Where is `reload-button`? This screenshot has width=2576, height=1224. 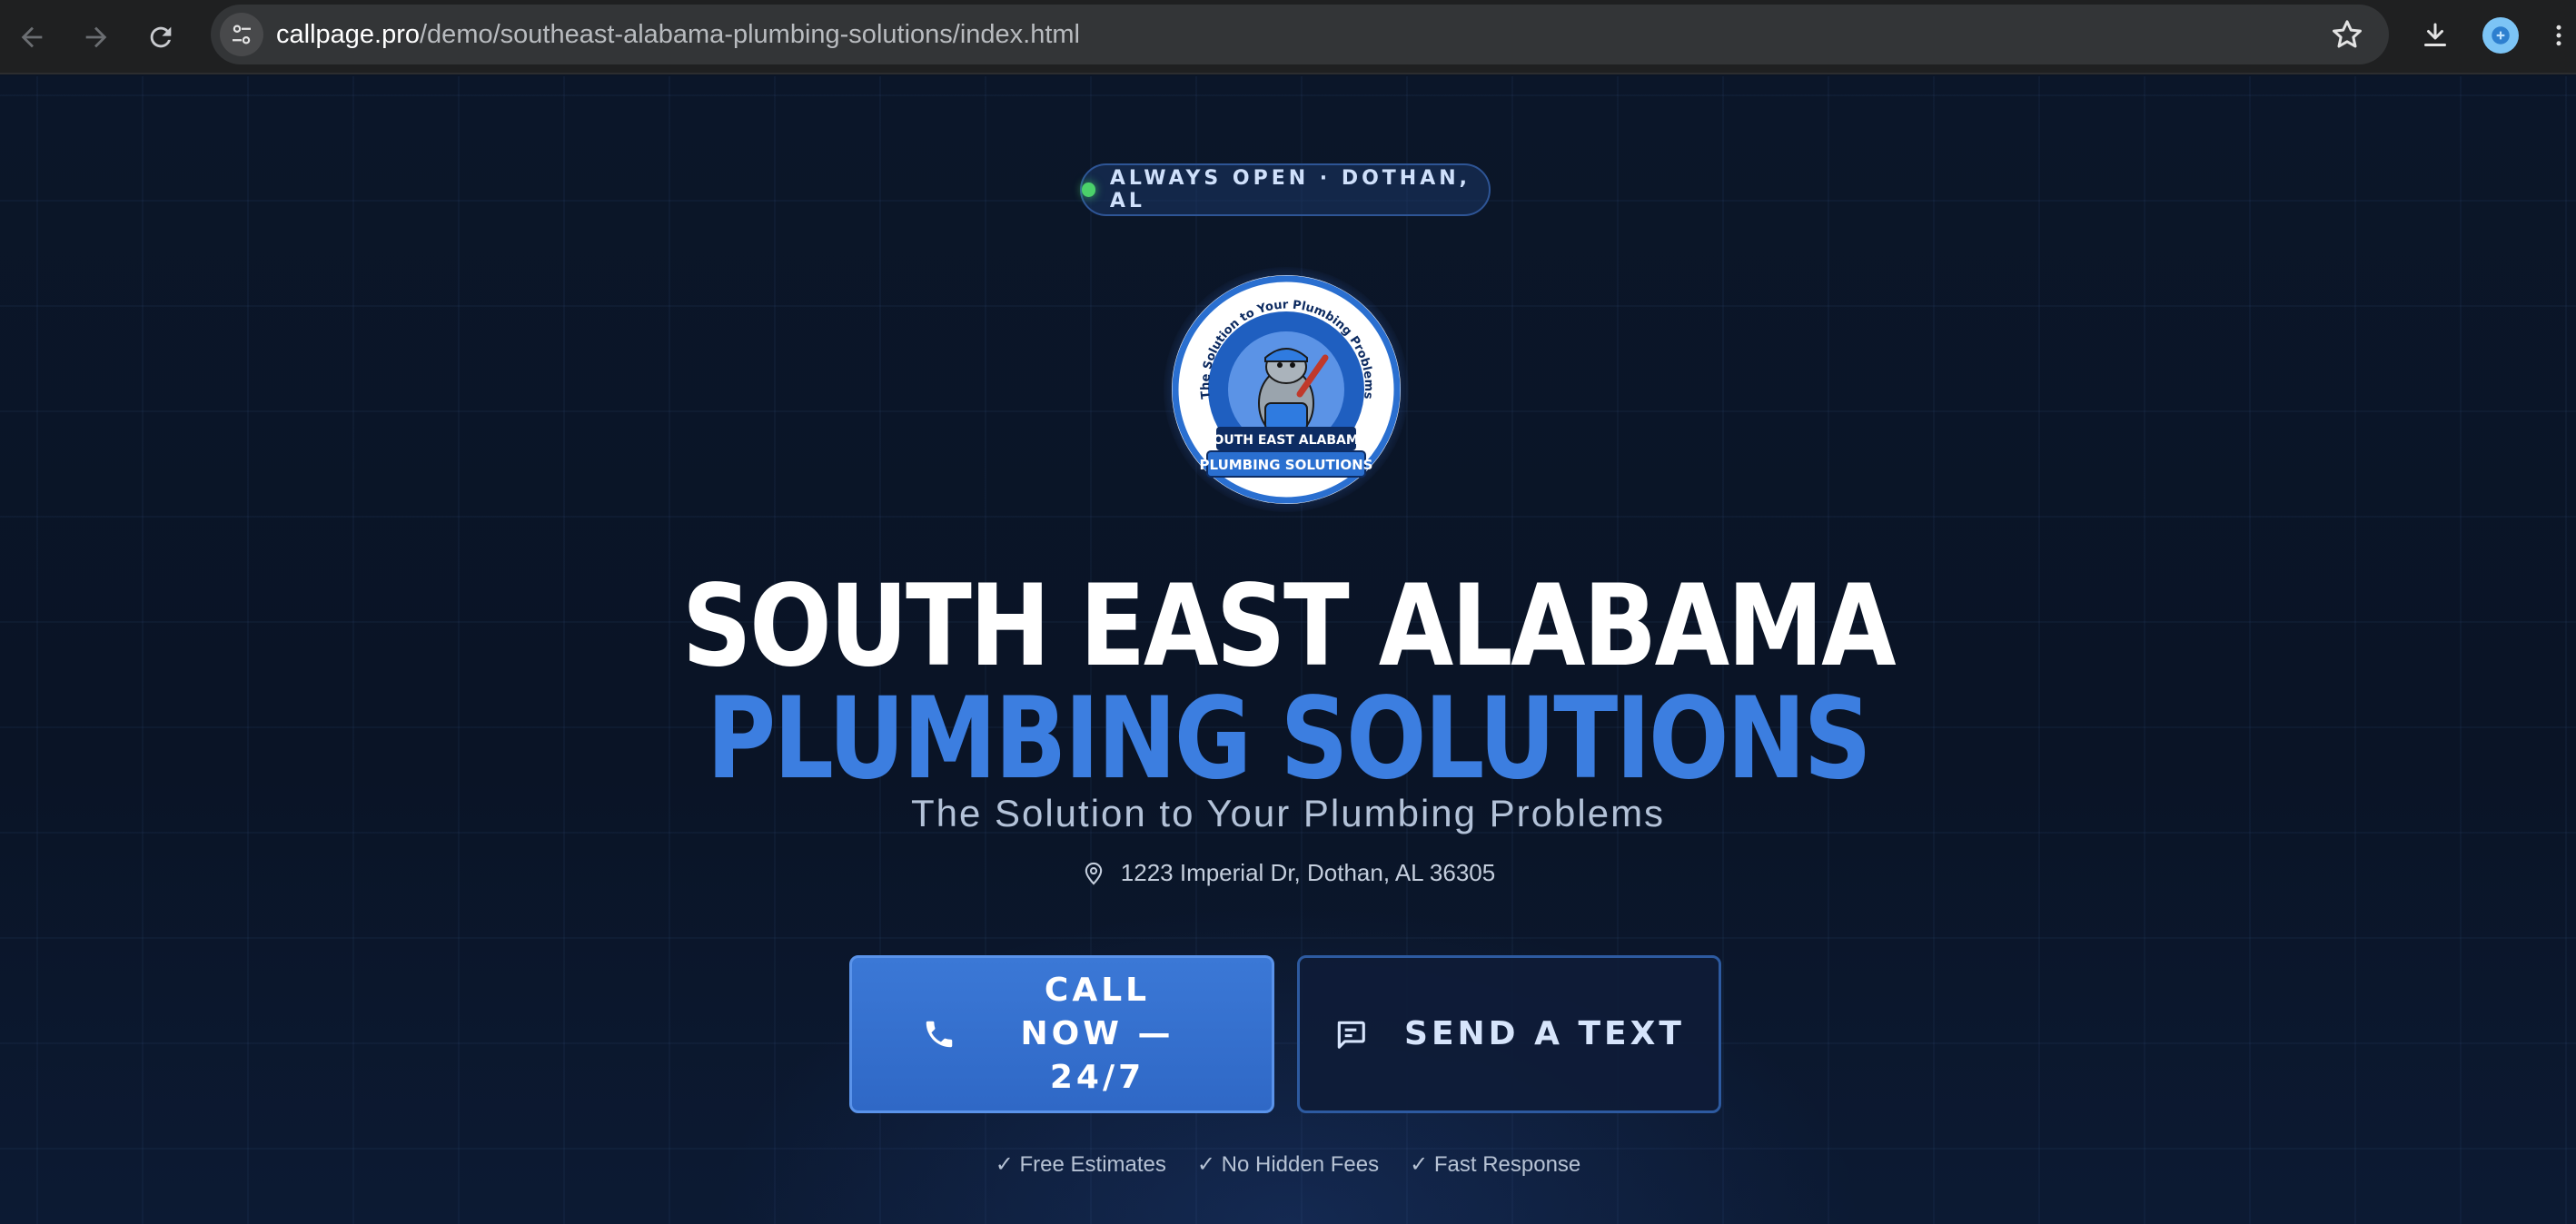 reload-button is located at coordinates (160, 38).